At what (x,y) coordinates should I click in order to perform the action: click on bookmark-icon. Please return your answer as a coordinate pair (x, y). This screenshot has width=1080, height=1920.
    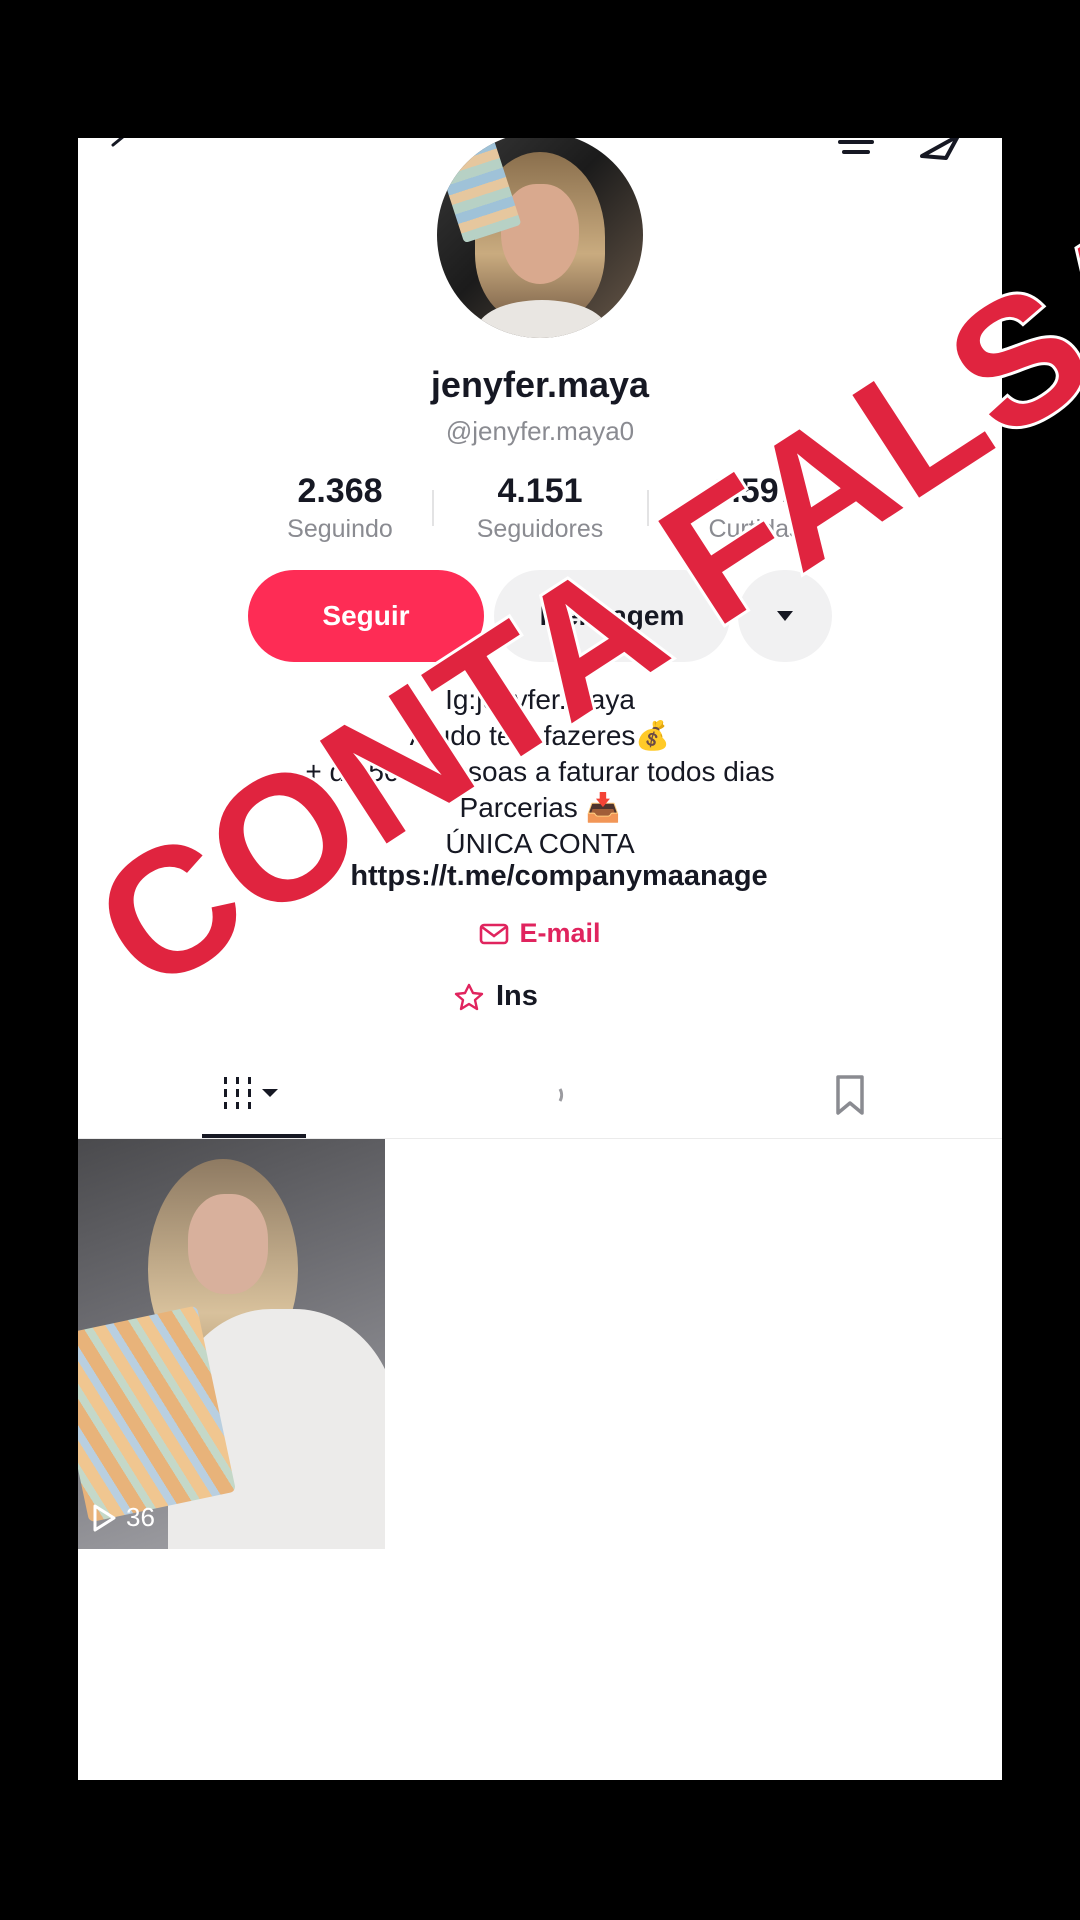
    Looking at the image, I should click on (850, 1095).